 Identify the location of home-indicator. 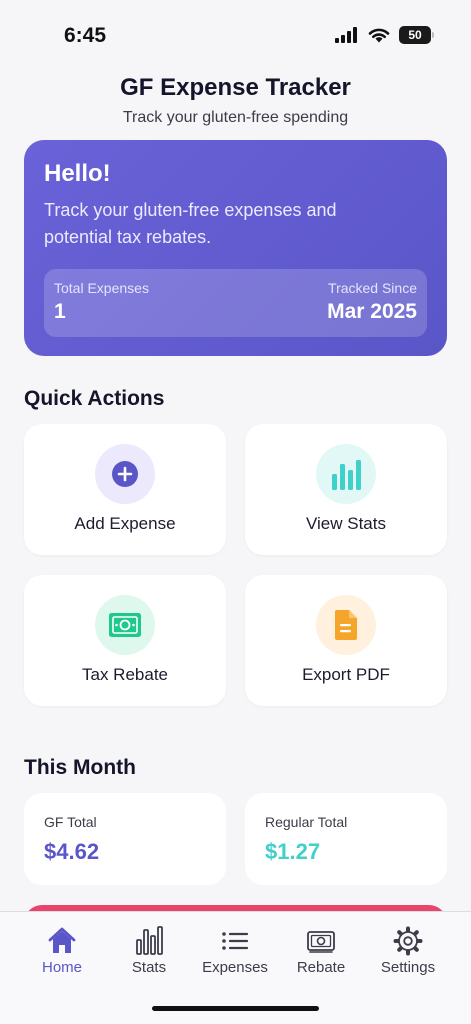
(235, 1008).